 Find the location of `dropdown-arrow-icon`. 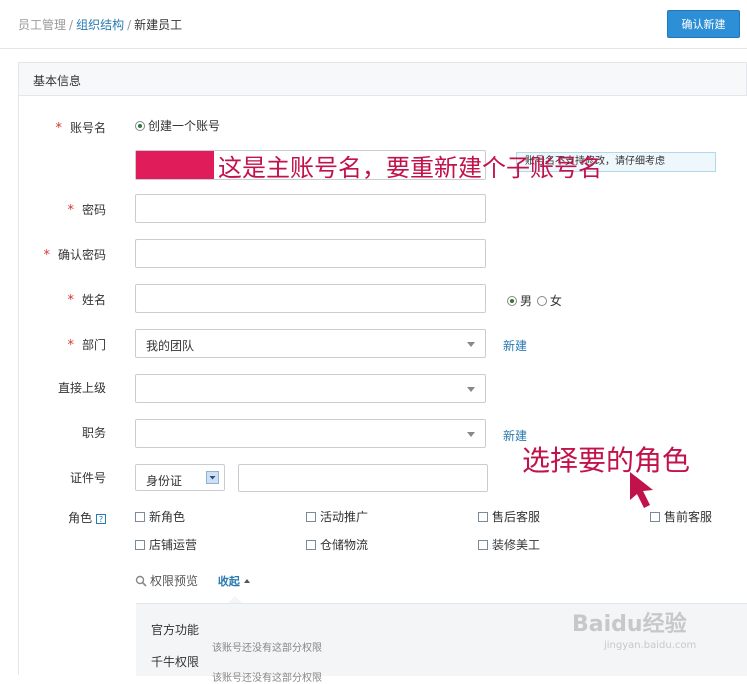

dropdown-arrow-icon is located at coordinates (212, 477).